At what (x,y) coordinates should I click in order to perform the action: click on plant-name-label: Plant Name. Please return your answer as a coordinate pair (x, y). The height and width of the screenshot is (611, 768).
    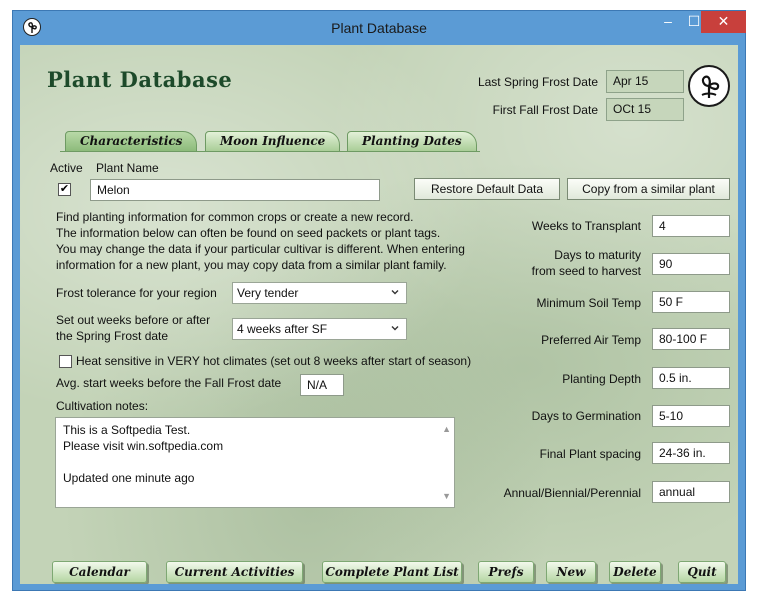
    Looking at the image, I should click on (127, 168).